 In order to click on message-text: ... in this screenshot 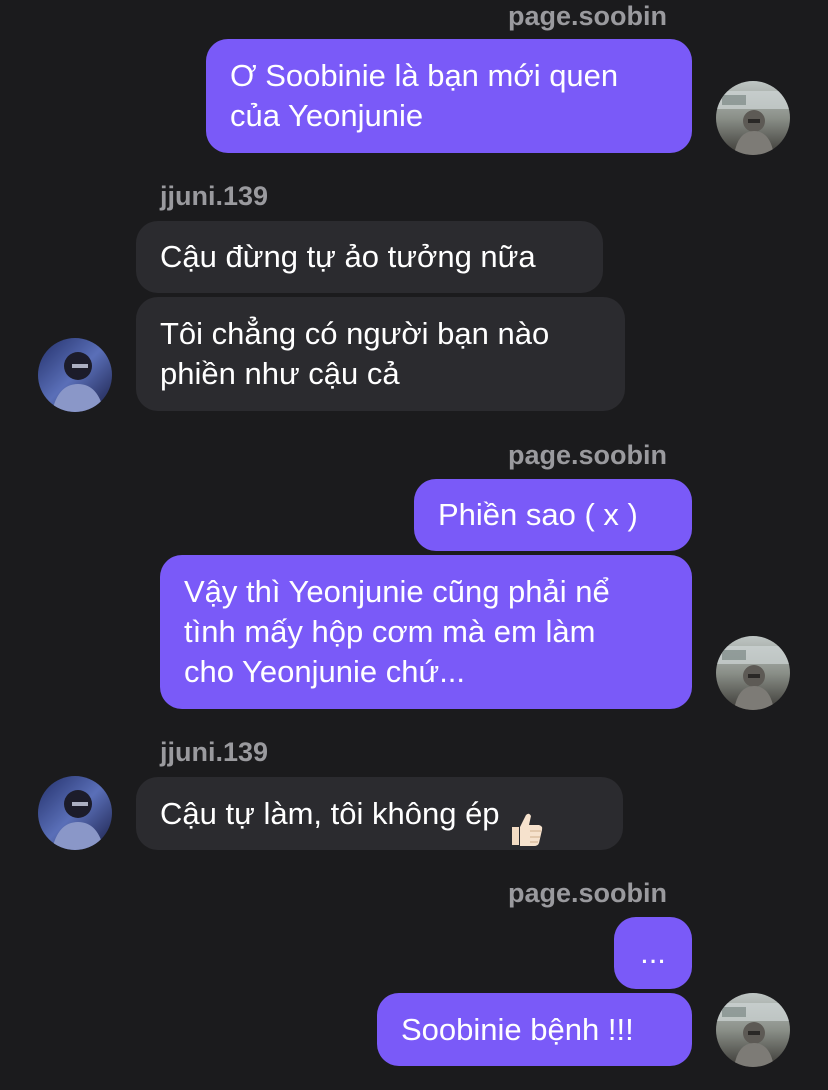, I will do `click(653, 952)`.